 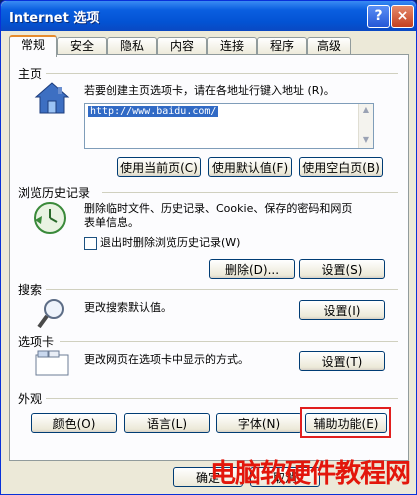 I want to click on history-clock-icon, so click(x=50, y=218).